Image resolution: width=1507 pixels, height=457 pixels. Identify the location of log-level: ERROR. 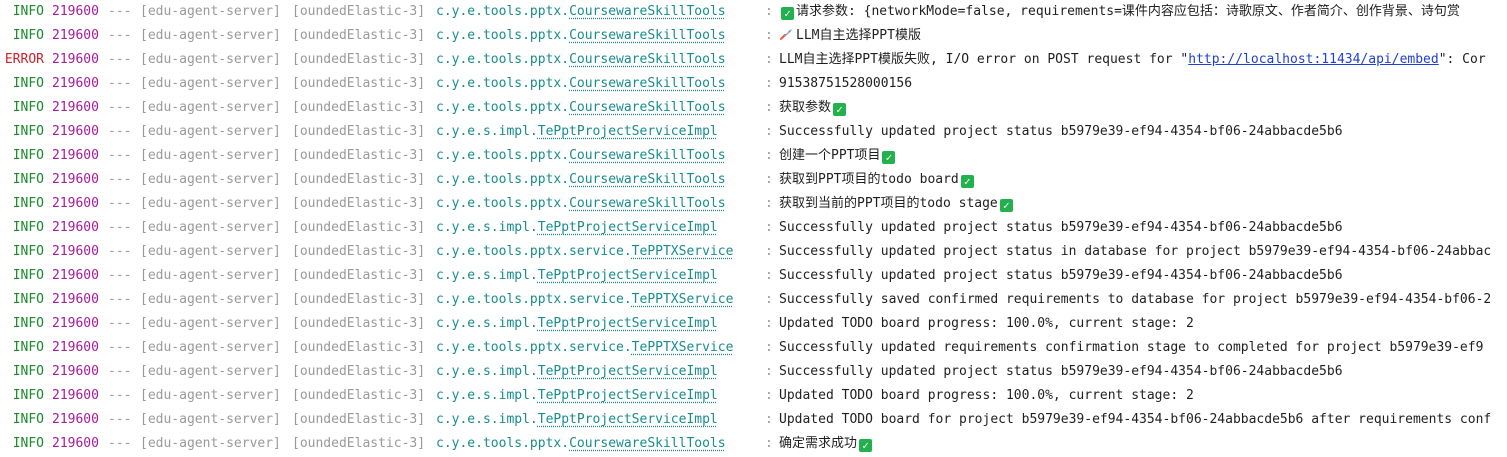
(24, 59).